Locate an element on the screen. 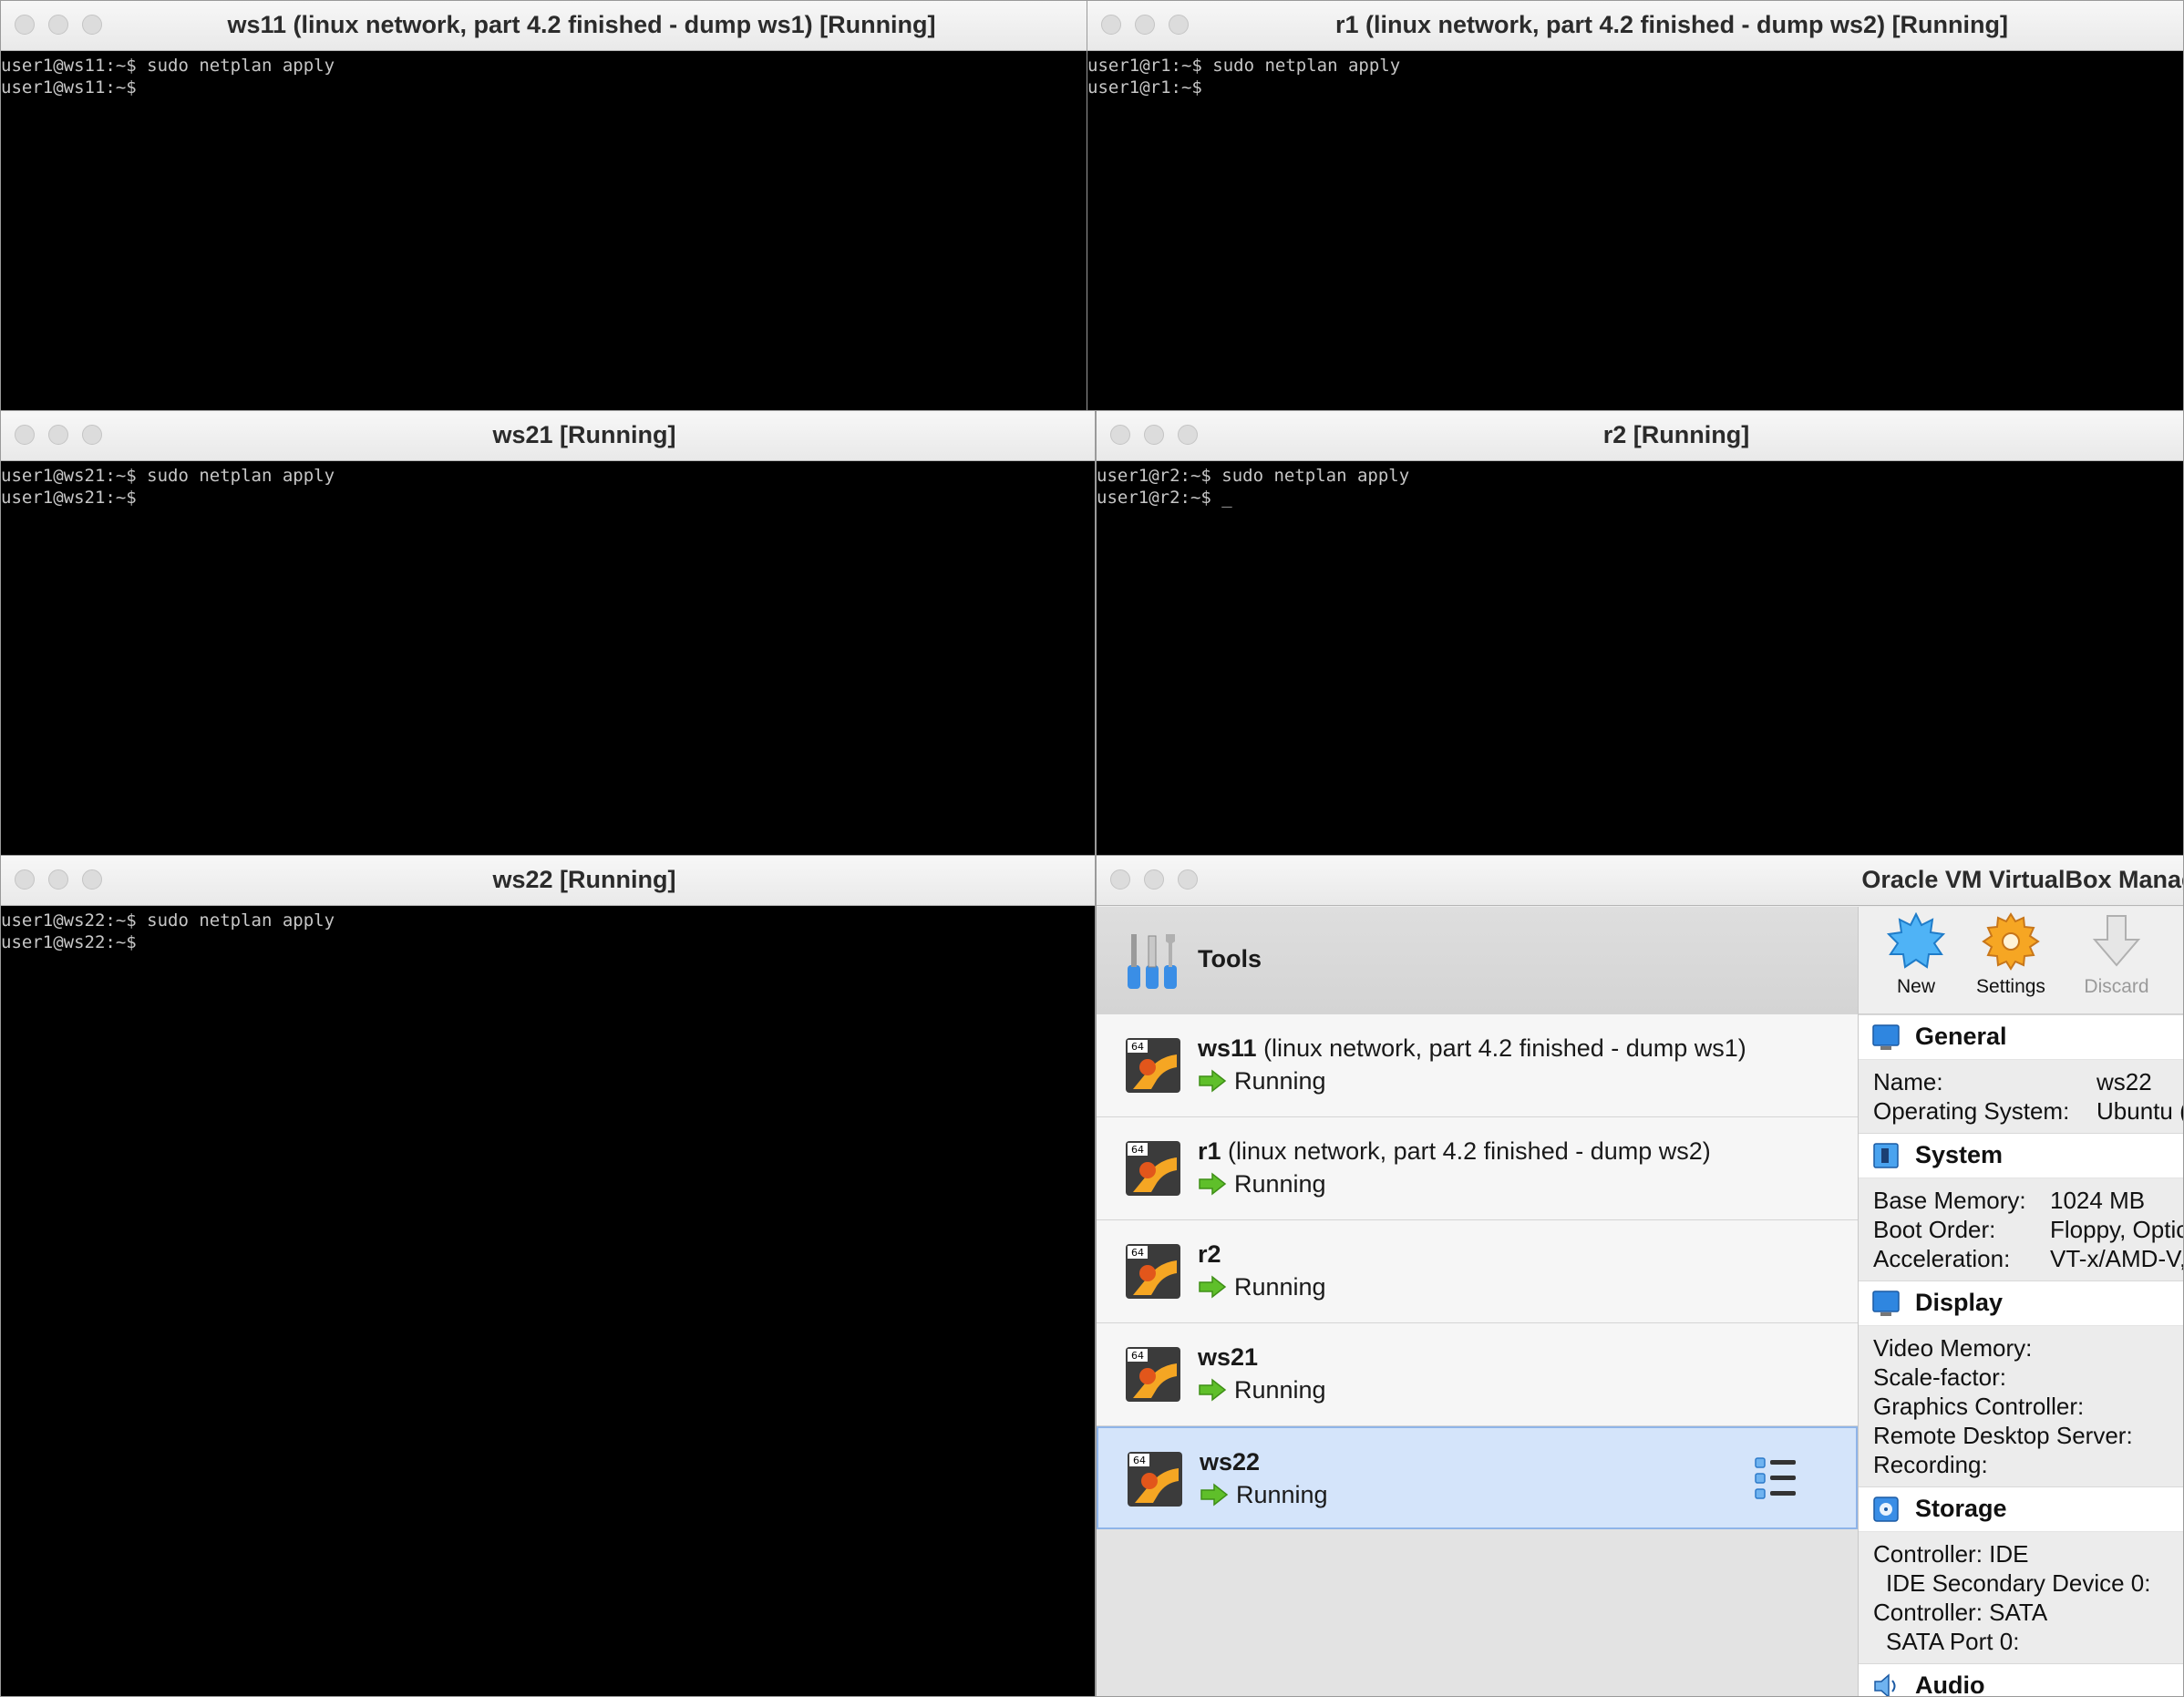 The image size is (2184, 1697). window-title: ws21 [Running] is located at coordinates (584, 434).